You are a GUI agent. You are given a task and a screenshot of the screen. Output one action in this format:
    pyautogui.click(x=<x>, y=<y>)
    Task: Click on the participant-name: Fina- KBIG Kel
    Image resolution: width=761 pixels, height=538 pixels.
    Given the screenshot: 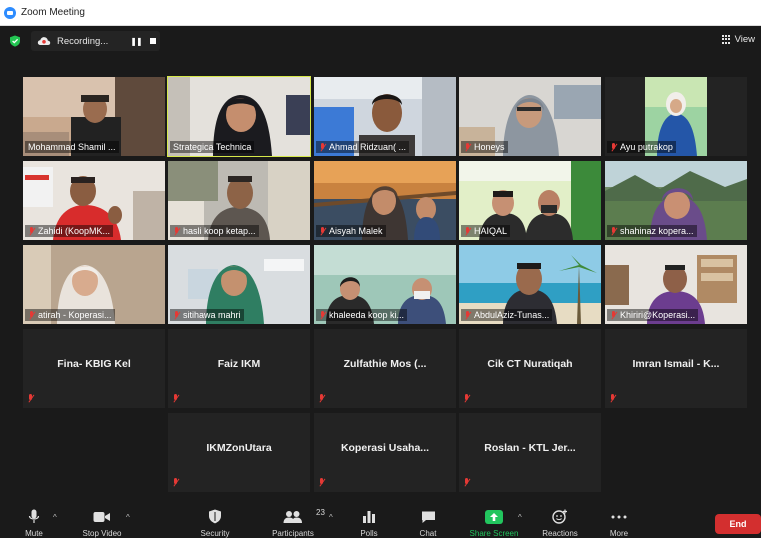 What is the action you would take?
    pyautogui.click(x=94, y=364)
    